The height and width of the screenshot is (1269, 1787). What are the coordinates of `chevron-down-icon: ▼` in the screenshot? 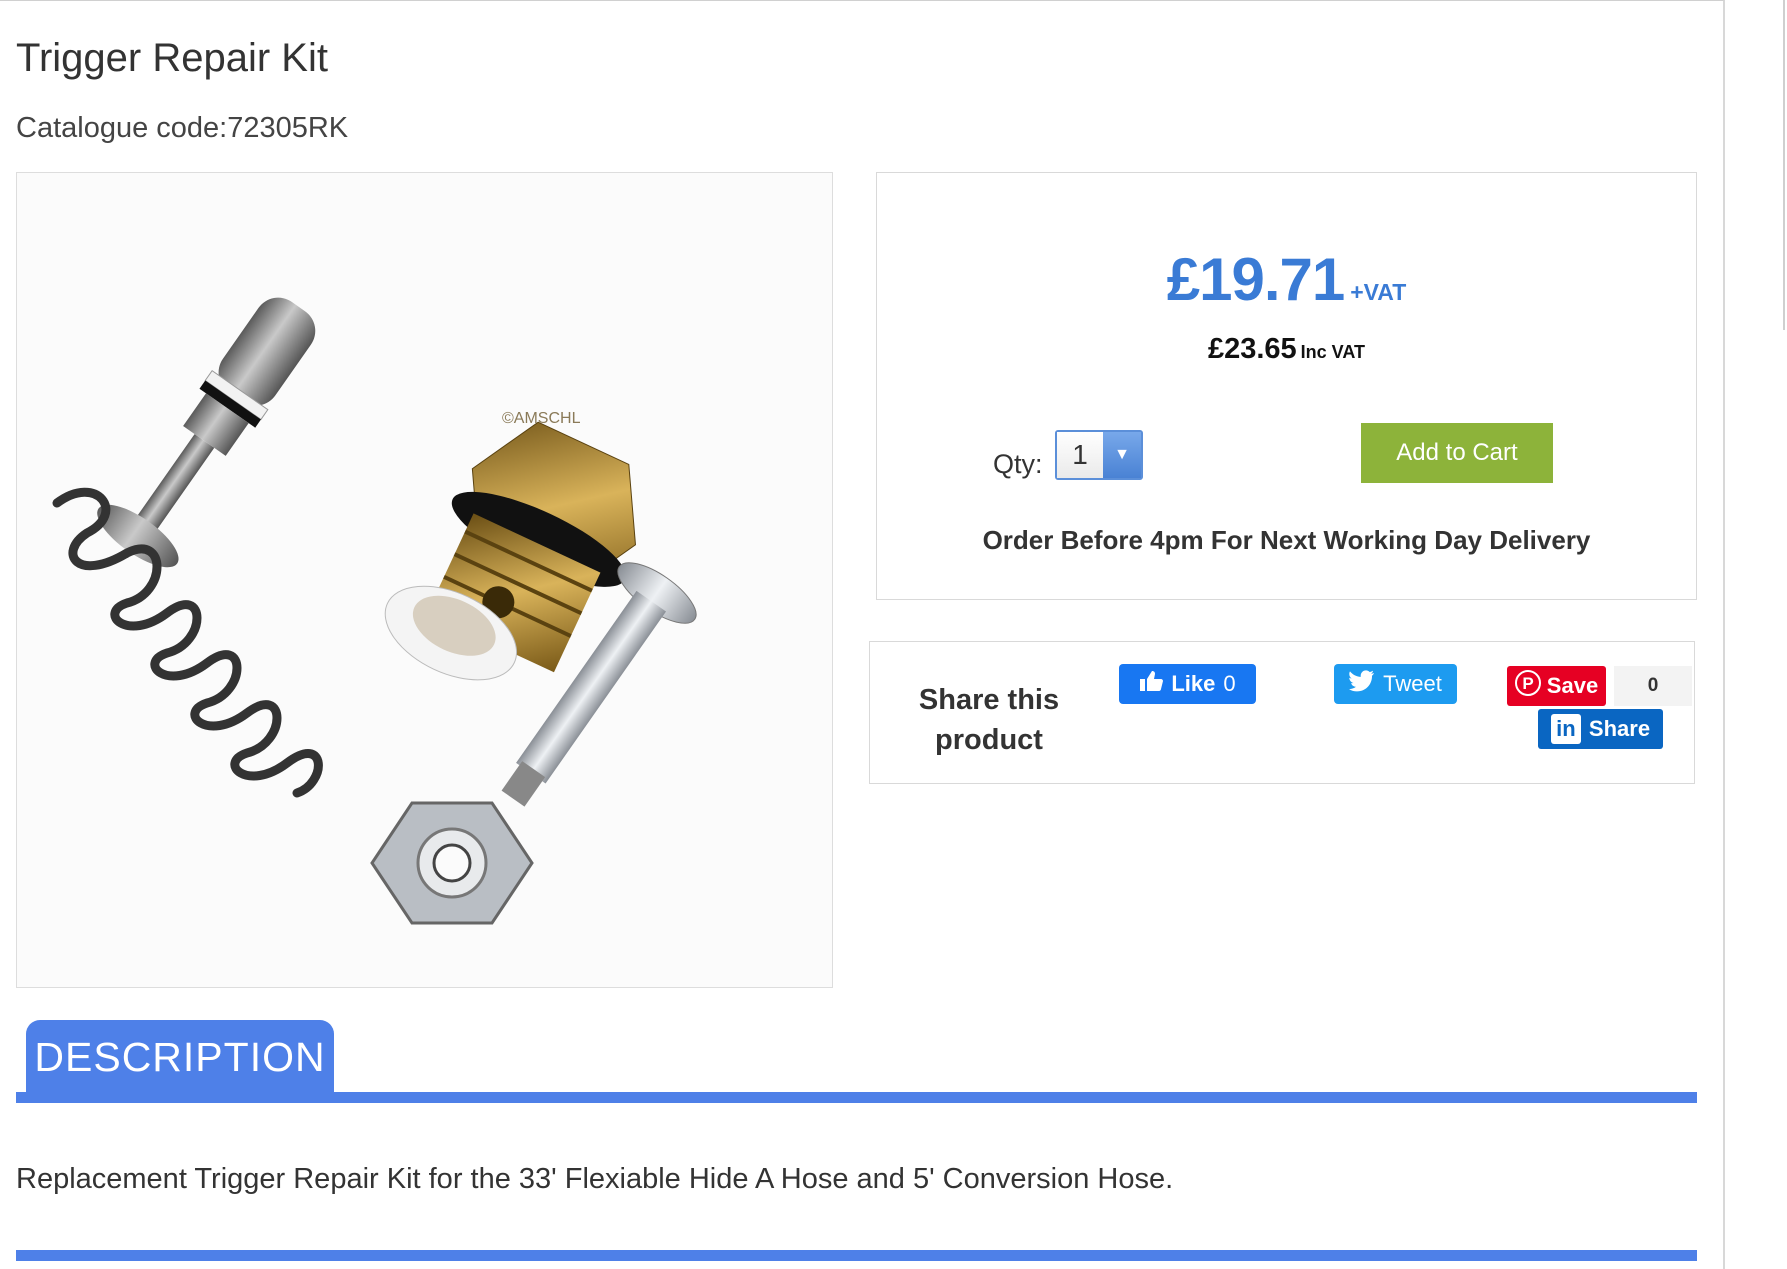 It's located at (1122, 455).